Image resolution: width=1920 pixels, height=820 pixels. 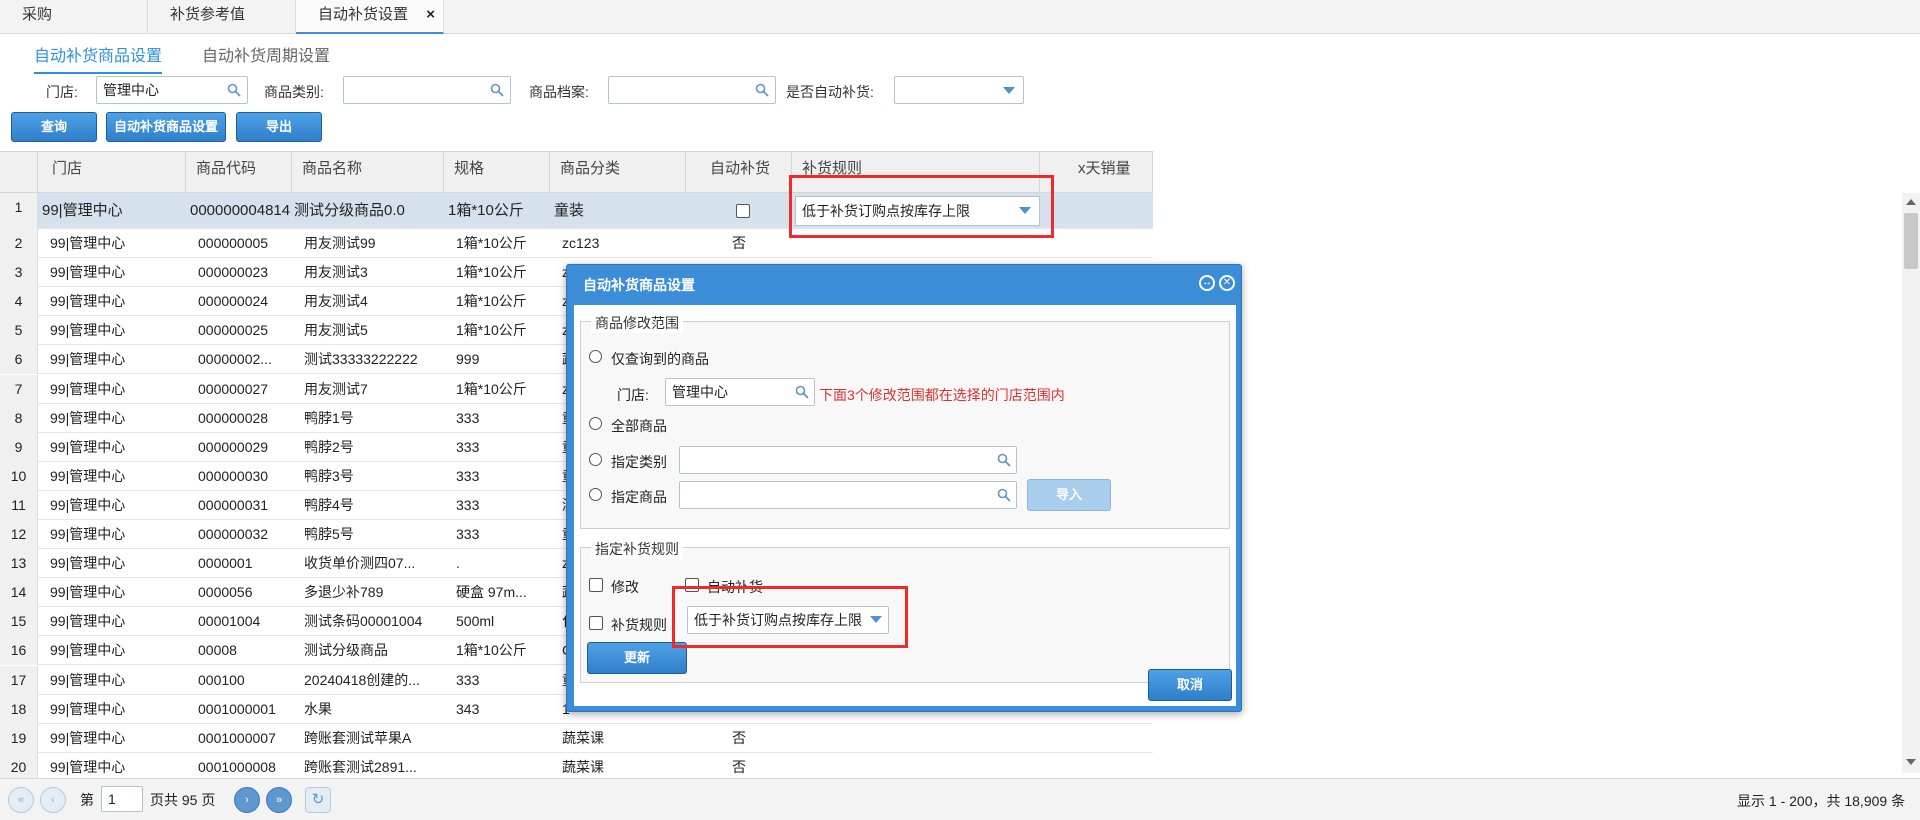 I want to click on cell-cat: zc123, so click(x=581, y=243).